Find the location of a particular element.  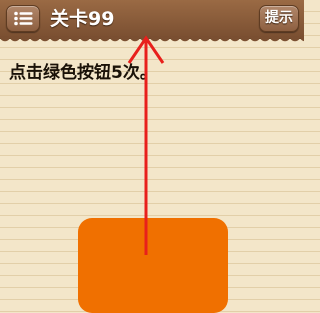

question-text: 点击绿色按钮5次。 is located at coordinates (83, 73).